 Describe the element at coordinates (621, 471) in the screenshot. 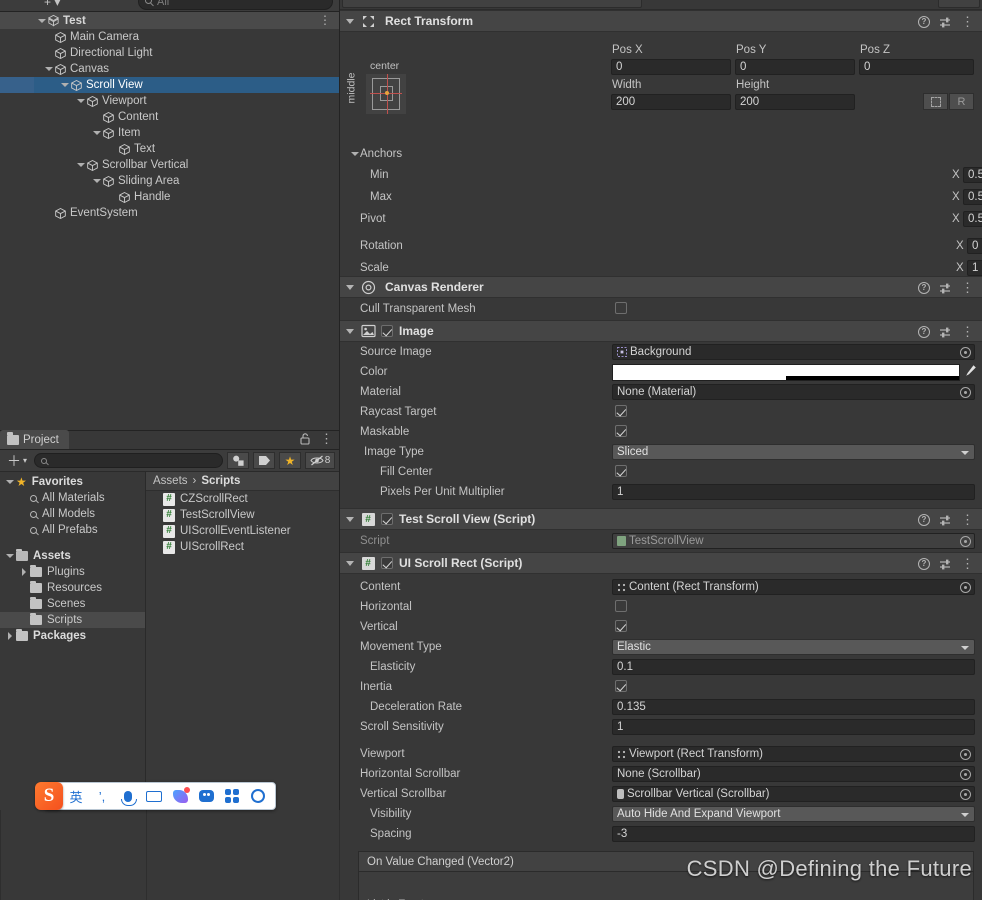

I see `fill-center-checkbox` at that location.